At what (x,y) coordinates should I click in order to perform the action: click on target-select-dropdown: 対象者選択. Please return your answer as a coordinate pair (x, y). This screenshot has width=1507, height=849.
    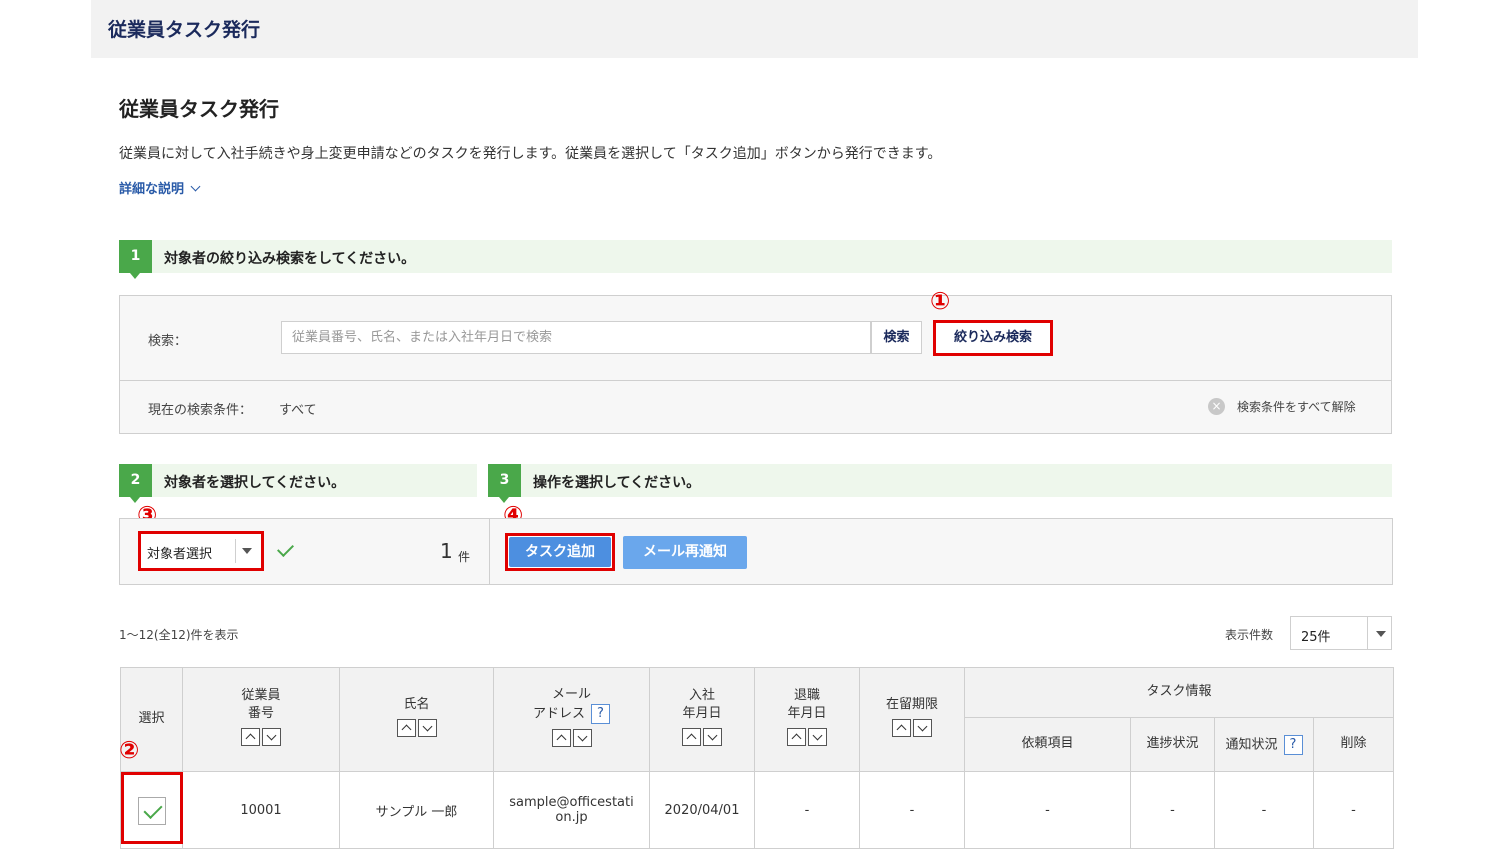
    Looking at the image, I should click on (201, 551).